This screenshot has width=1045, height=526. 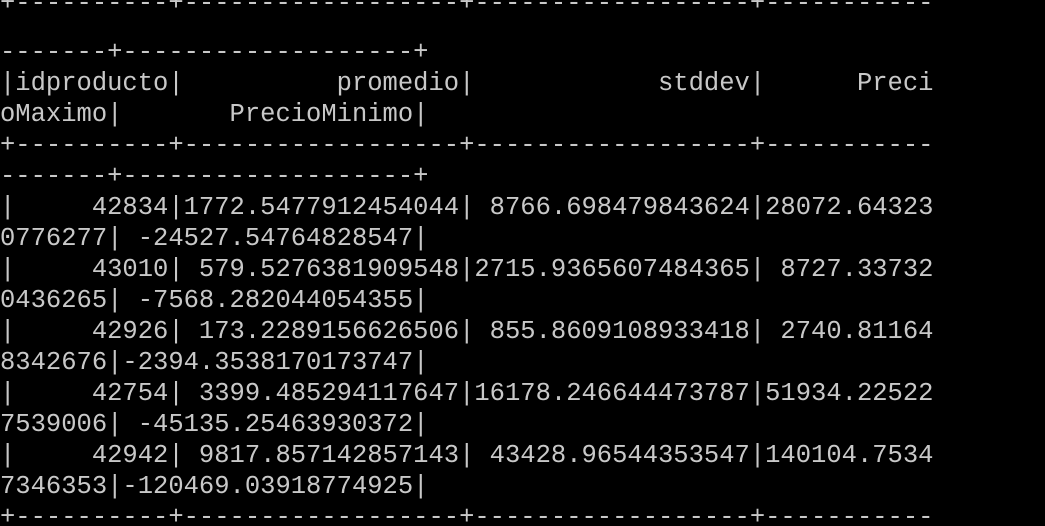 What do you see at coordinates (214, 238) in the screenshot?
I see `table-row-wrap: 0776277| -24527.54764828547|` at bounding box center [214, 238].